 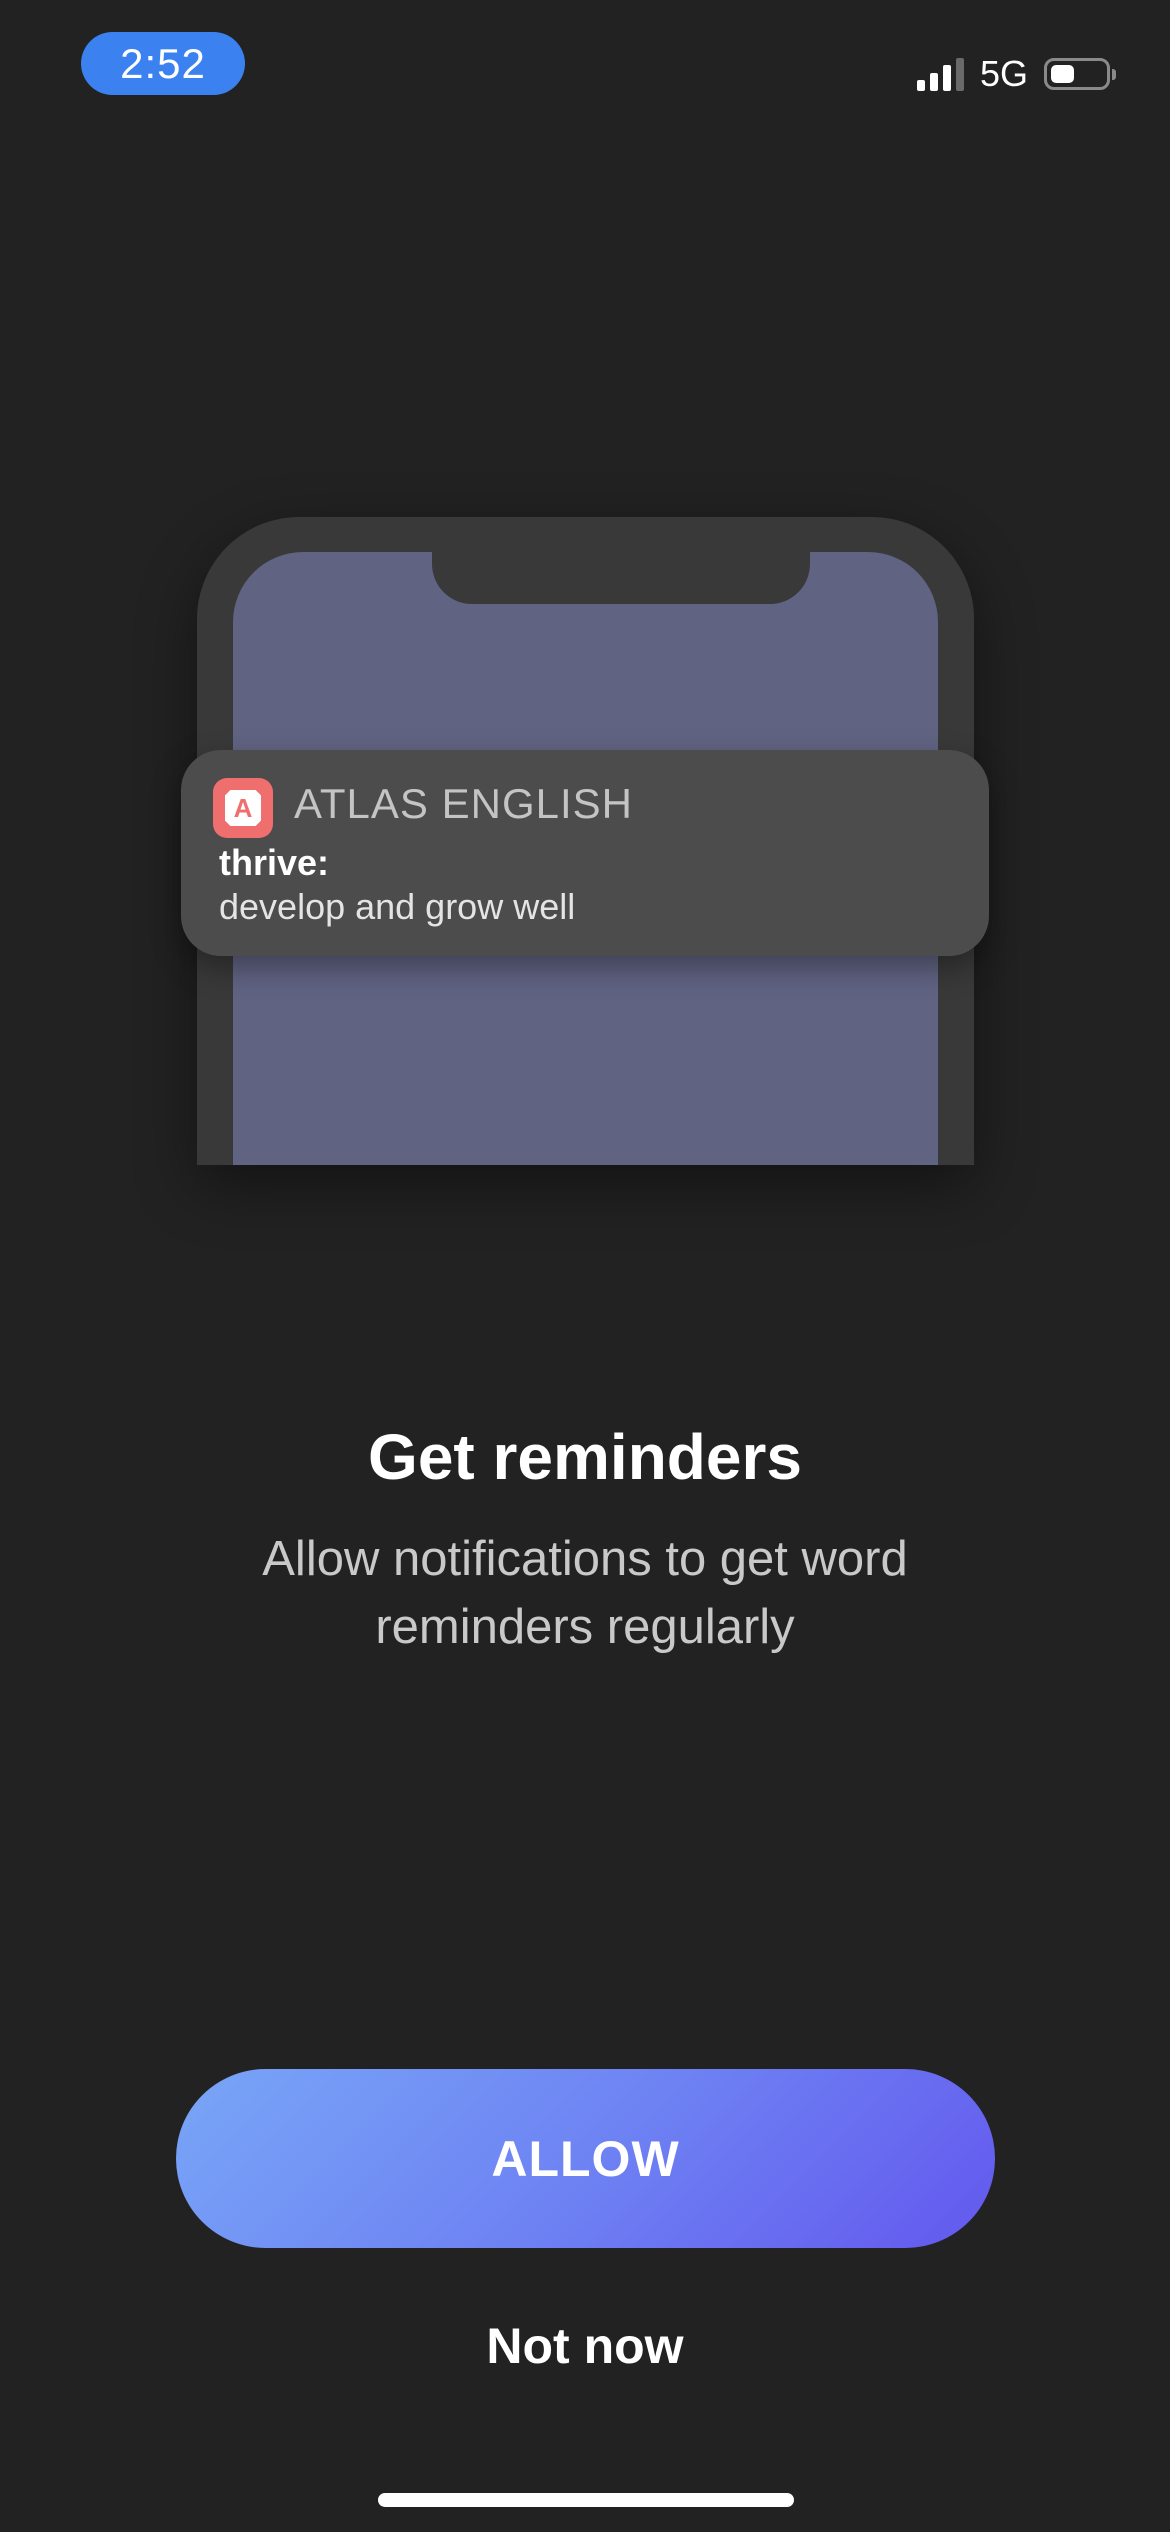 I want to click on notification-title: thrive:, so click(x=274, y=862).